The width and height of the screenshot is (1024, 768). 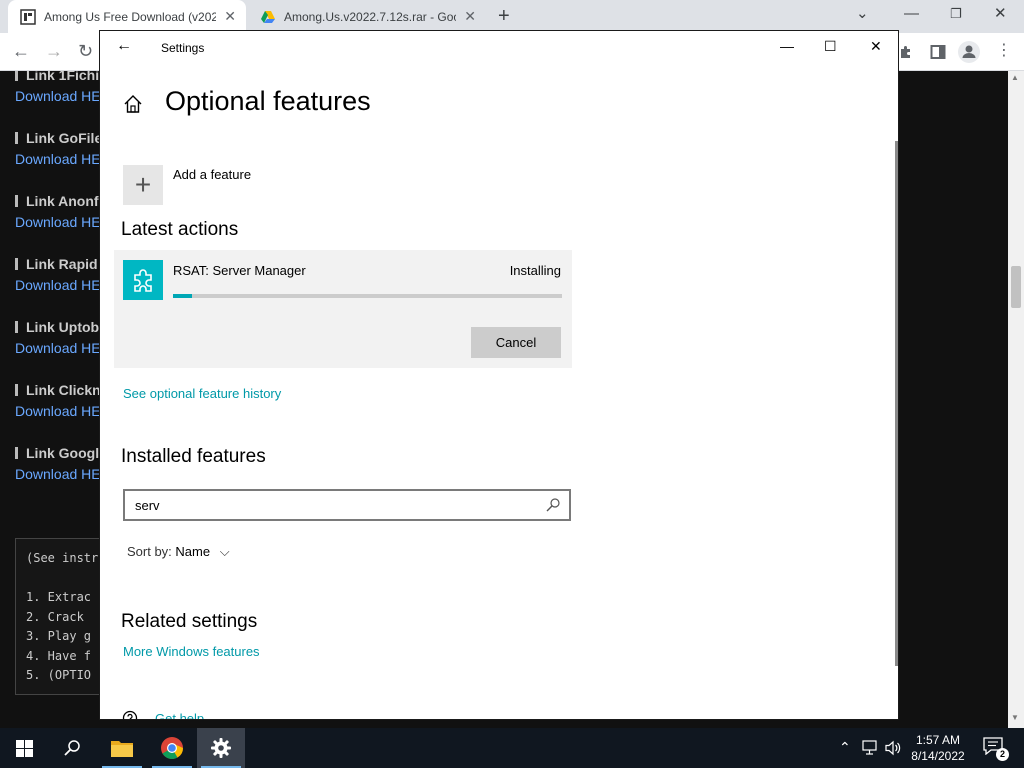 I want to click on install-status: Installing, so click(x=535, y=270).